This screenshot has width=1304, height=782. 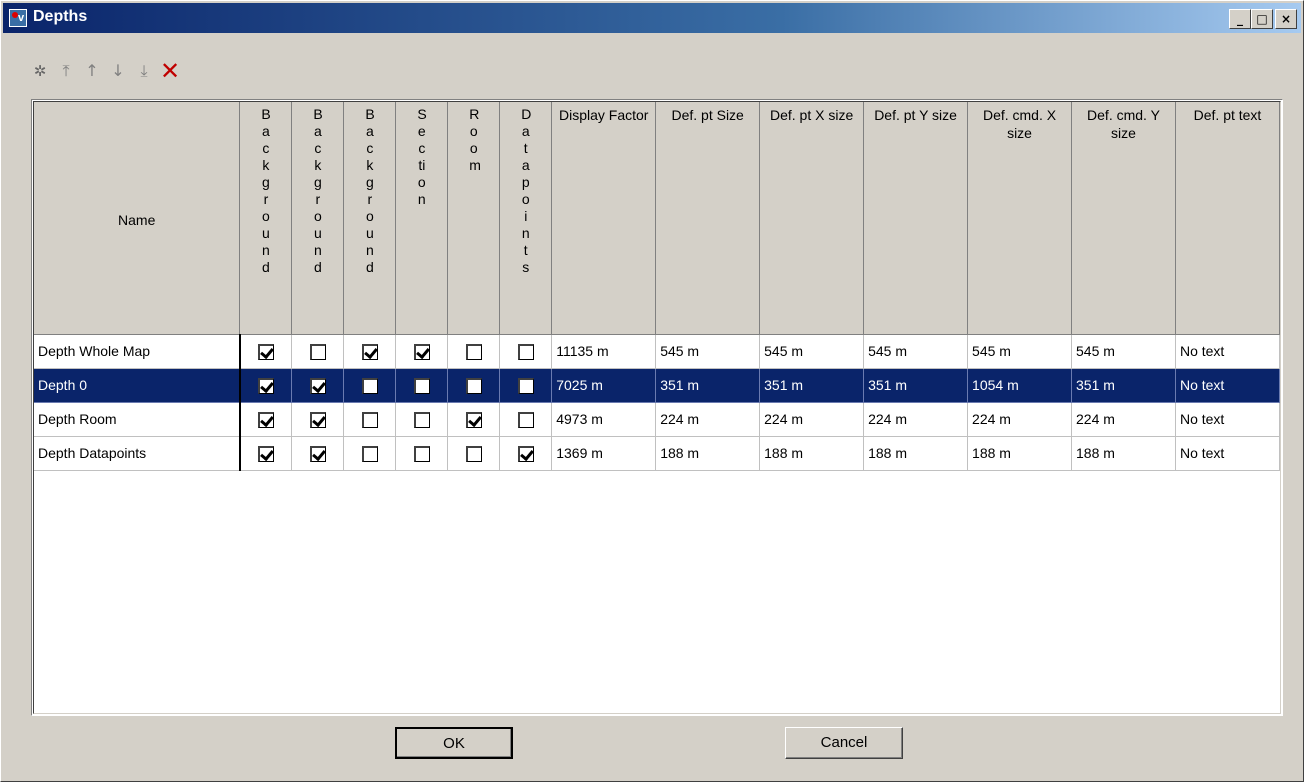 What do you see at coordinates (1123, 385) in the screenshot?
I see `cell-cmd-y: 351 m` at bounding box center [1123, 385].